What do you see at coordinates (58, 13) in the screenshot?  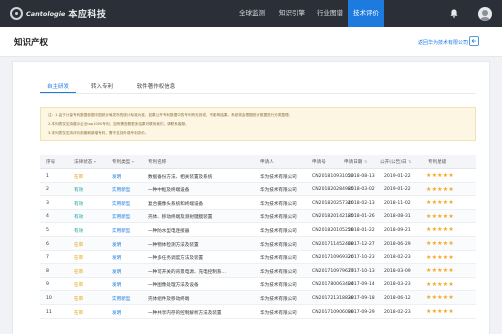 I see `logo: Cantologie 本应科技` at bounding box center [58, 13].